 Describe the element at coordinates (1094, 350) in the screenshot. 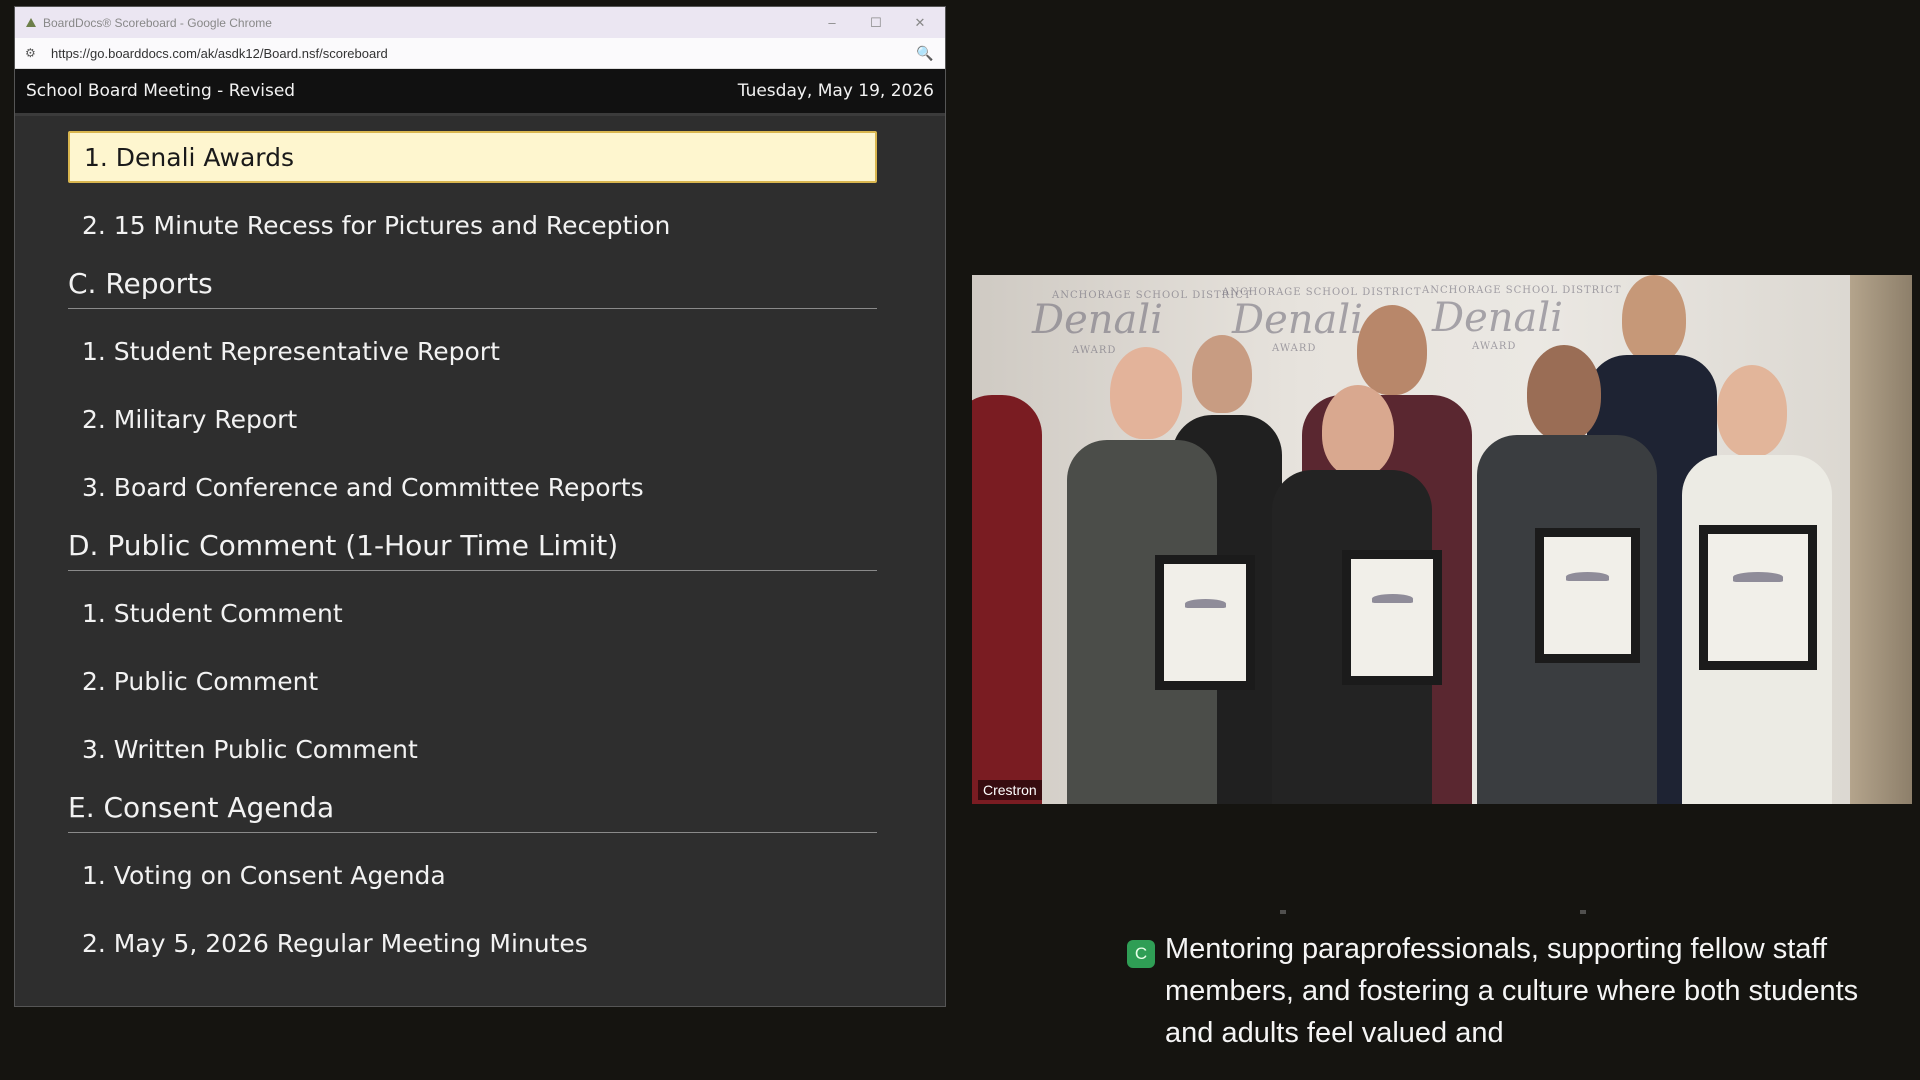

I see `backdrop-award-text: AWARD` at that location.